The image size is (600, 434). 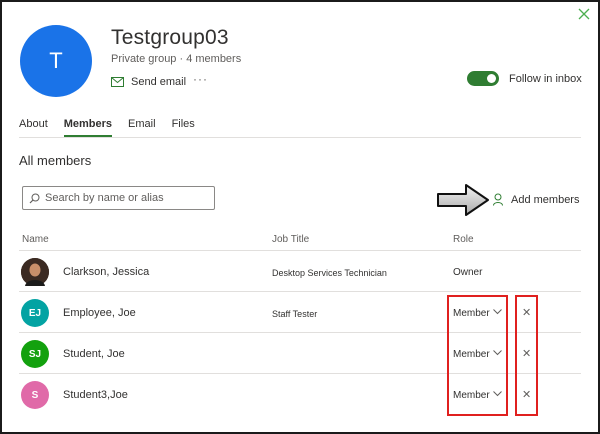 What do you see at coordinates (95, 395) in the screenshot?
I see `member-name: Student3,Joe` at bounding box center [95, 395].